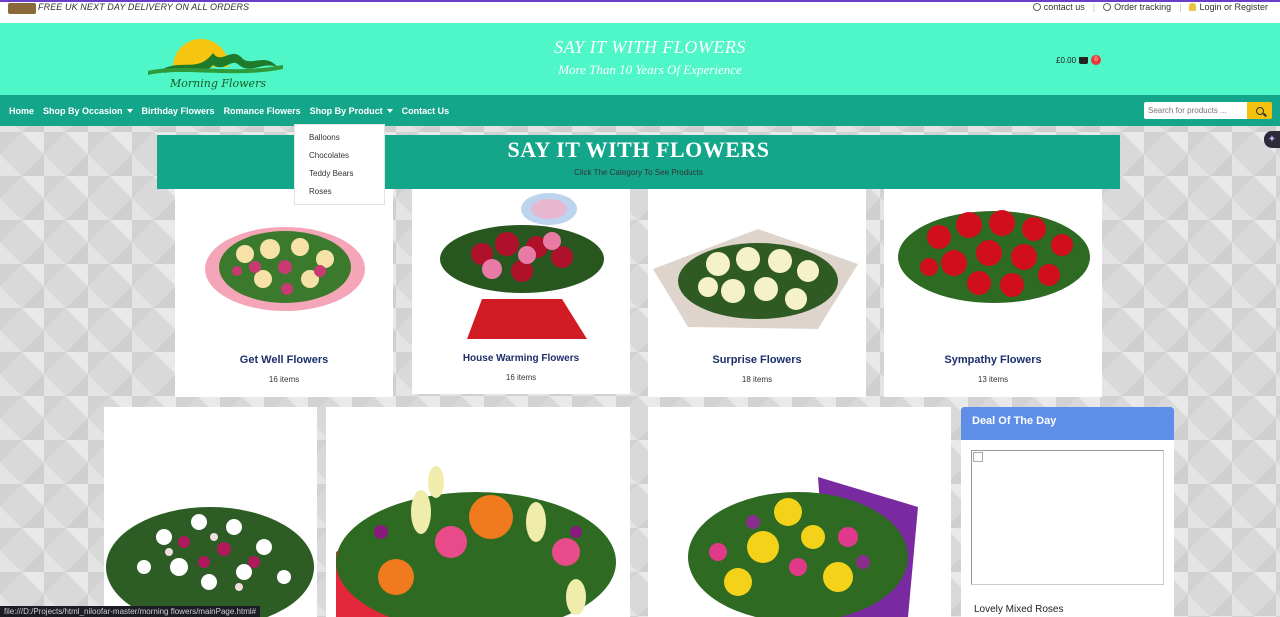 The image size is (1280, 617). Describe the element at coordinates (1067, 423) in the screenshot. I see `deal-title: Deal Of The Day` at that location.